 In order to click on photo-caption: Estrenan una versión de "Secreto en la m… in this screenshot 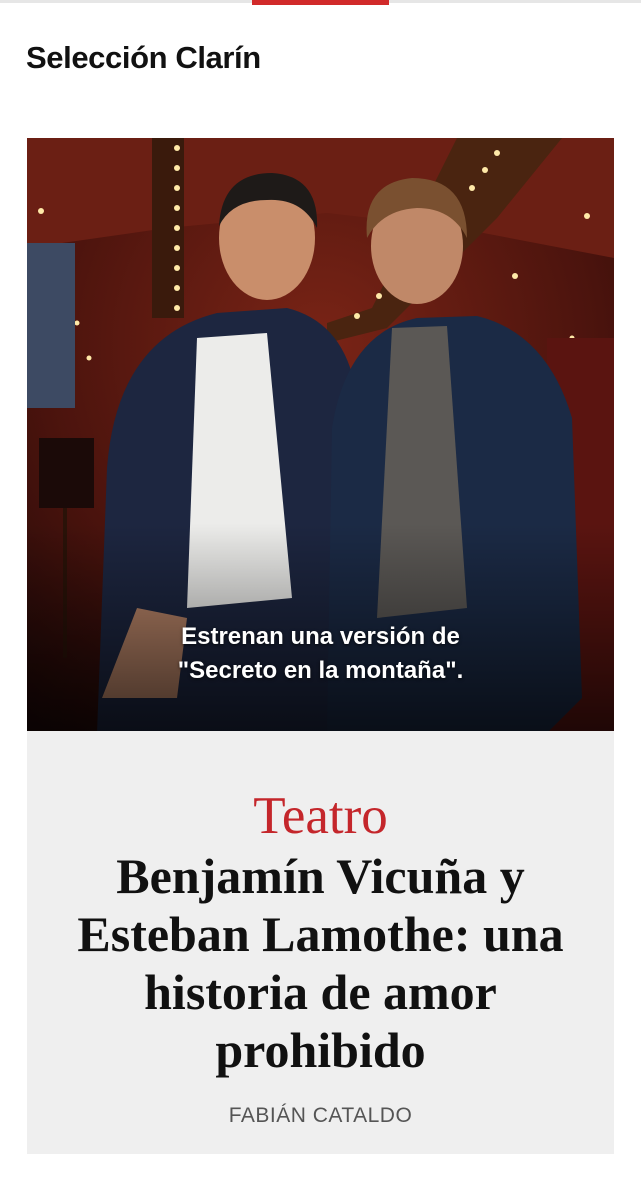, I will do `click(320, 654)`.